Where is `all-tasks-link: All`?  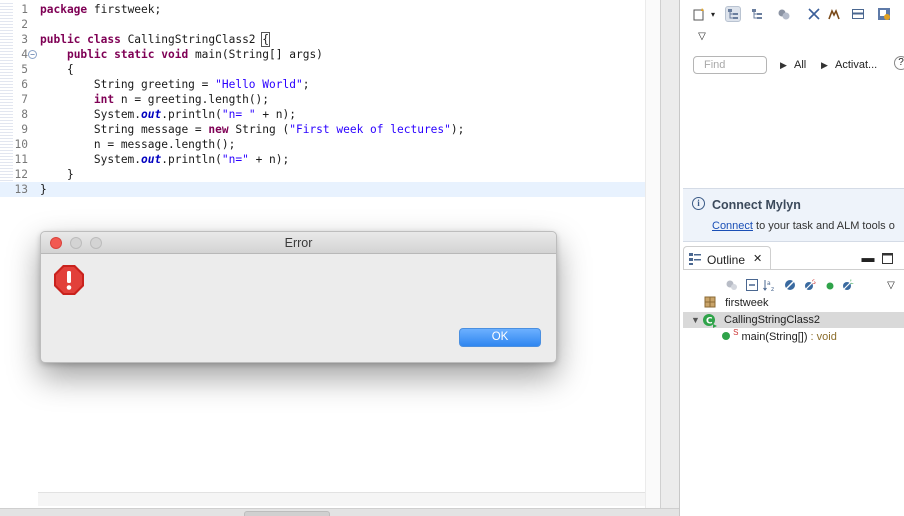 all-tasks-link: All is located at coordinates (800, 65).